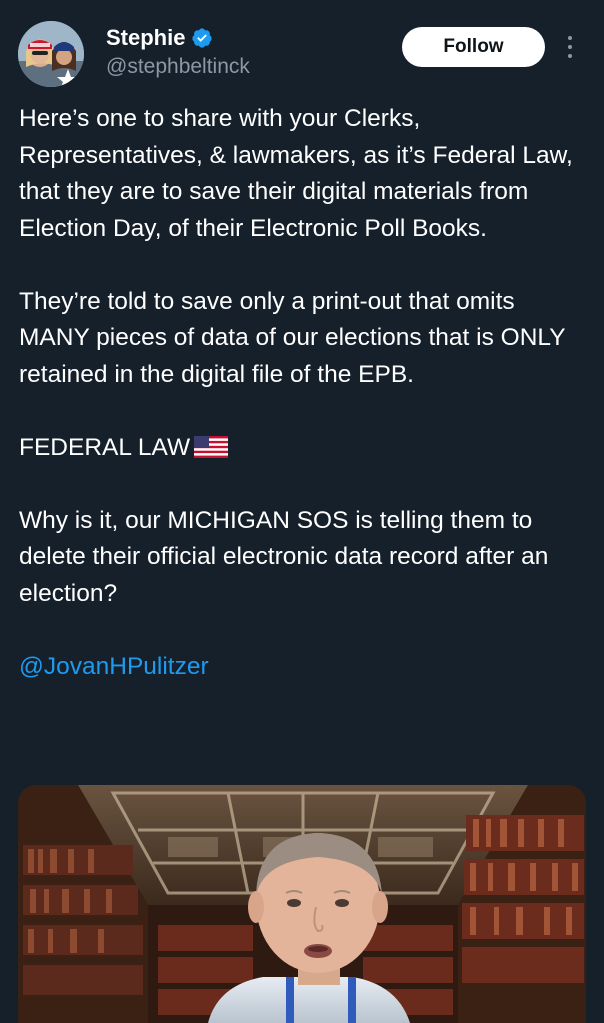  I want to click on follow-button: Follow, so click(473, 47).